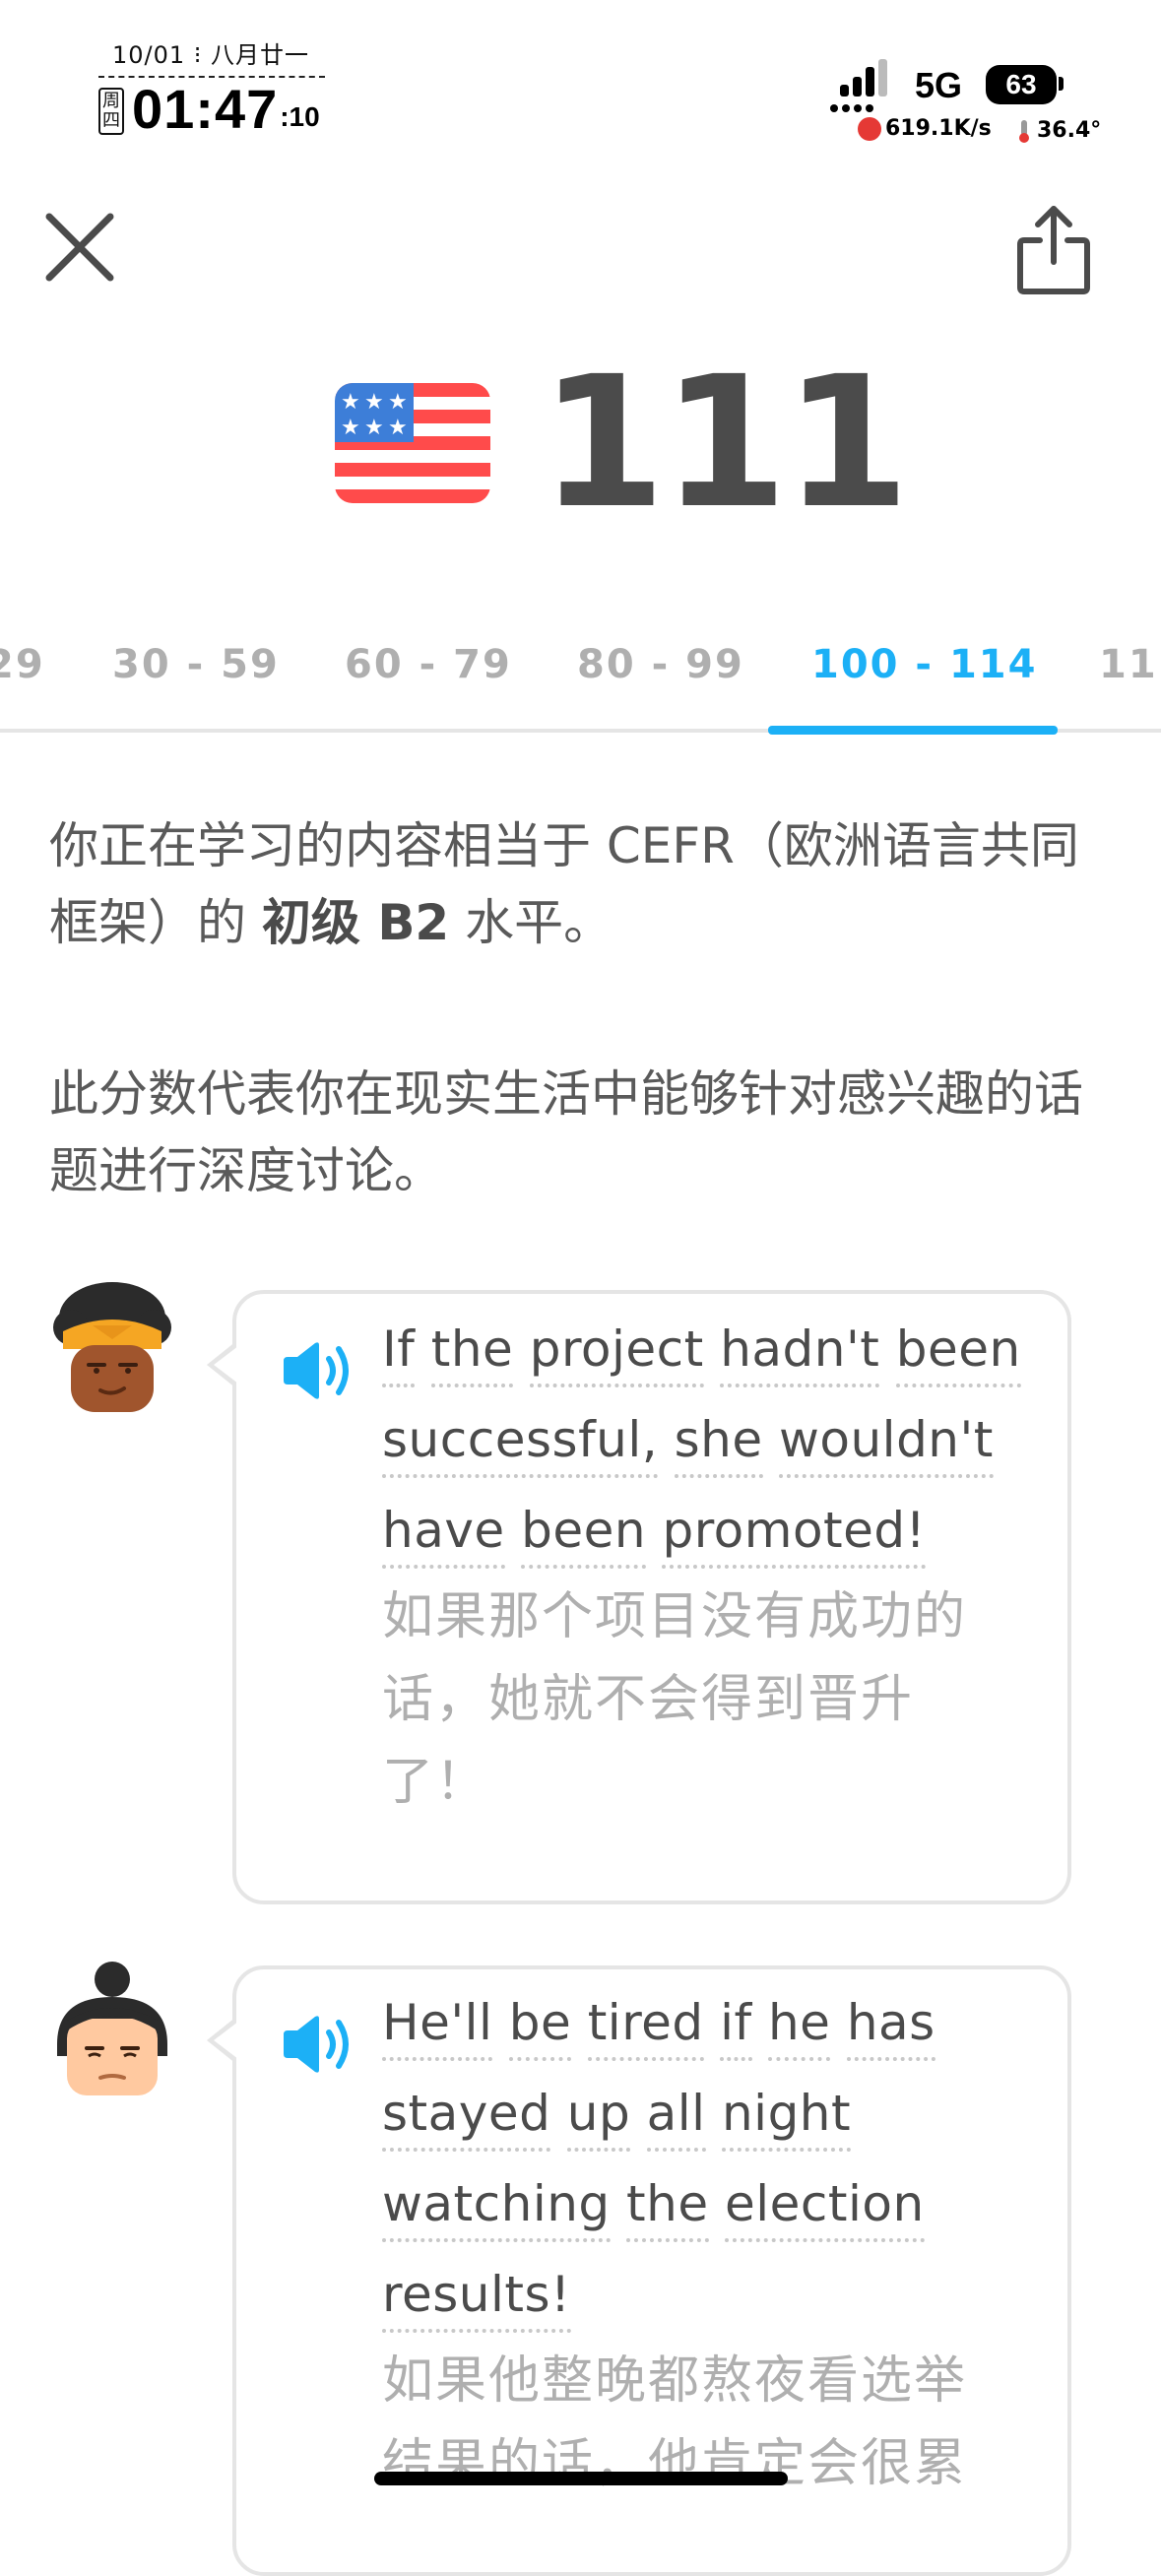 This screenshot has width=1161, height=2576. Describe the element at coordinates (675, 2381) in the screenshot. I see `translation-line: 如果他整晚都熬夜看选举` at that location.